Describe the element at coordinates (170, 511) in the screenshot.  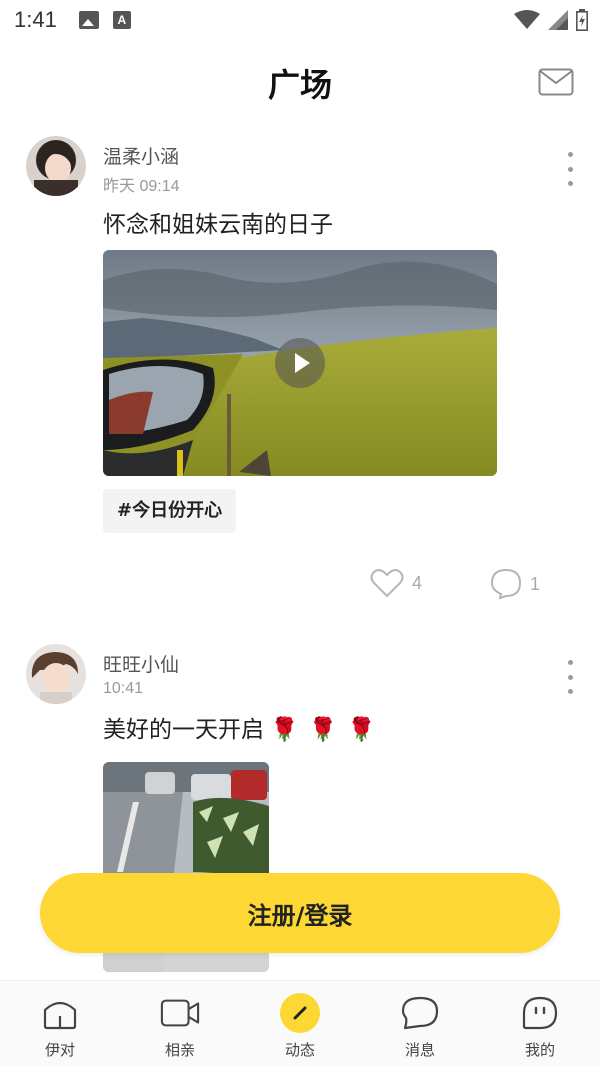
I see `topic-tag: #今日份开心` at that location.